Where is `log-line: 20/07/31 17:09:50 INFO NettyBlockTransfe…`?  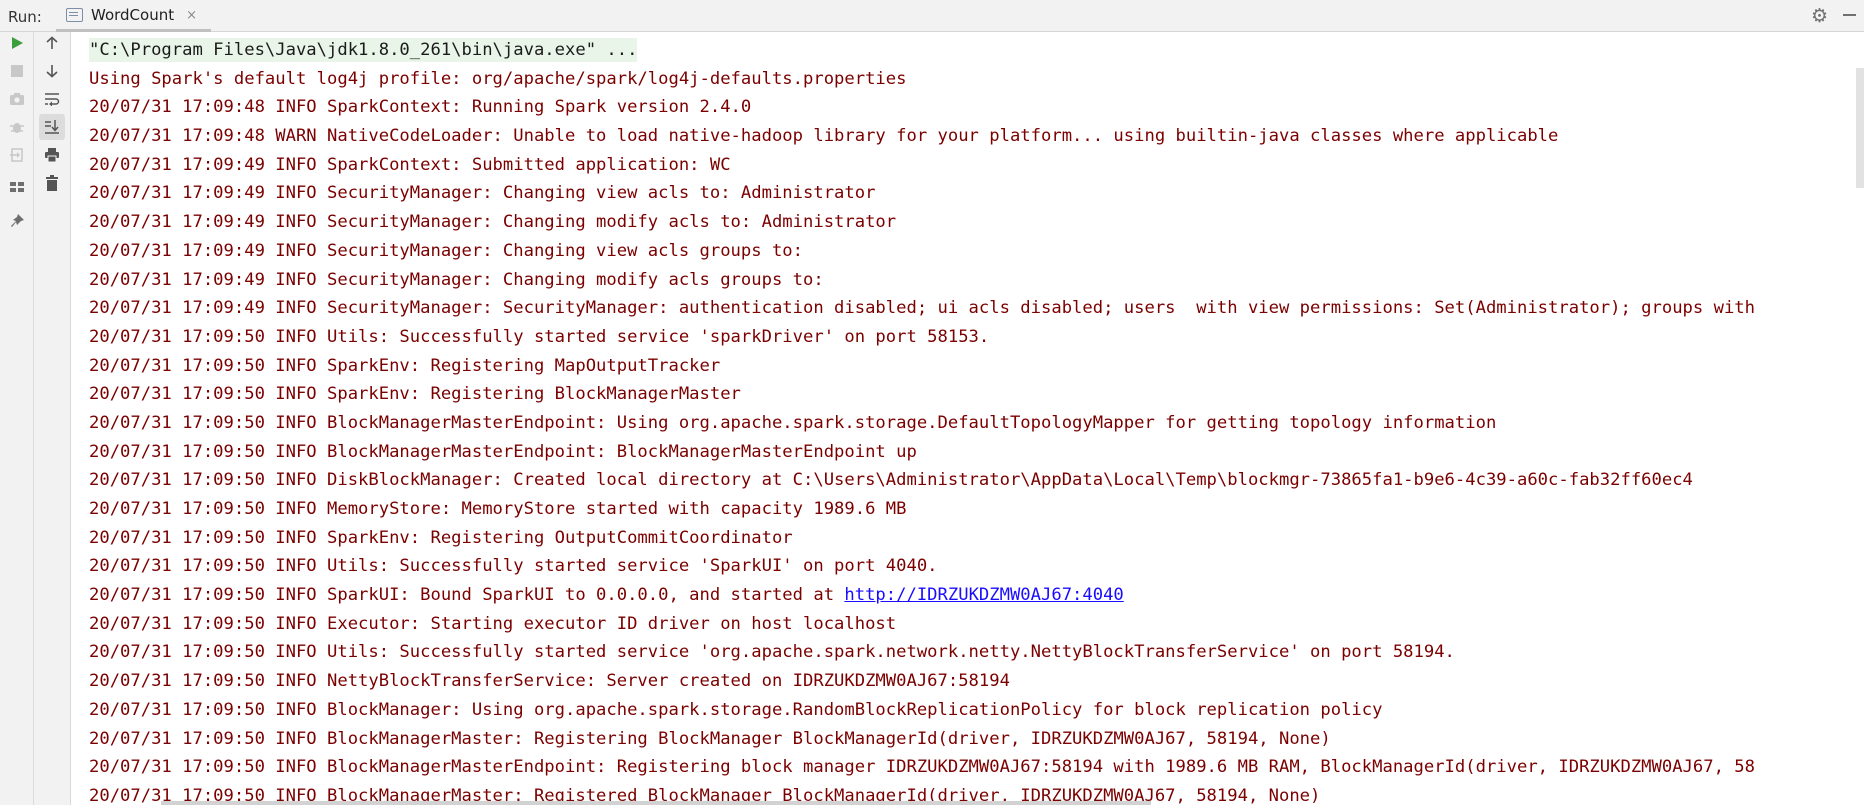 log-line: 20/07/31 17:09:50 INFO NettyBlockTransfe… is located at coordinates (549, 681).